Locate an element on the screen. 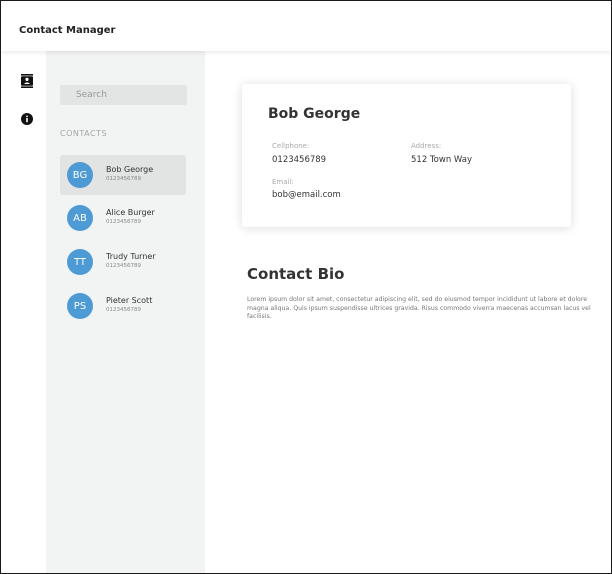  cellphone-label: Cellphone: is located at coordinates (291, 146).